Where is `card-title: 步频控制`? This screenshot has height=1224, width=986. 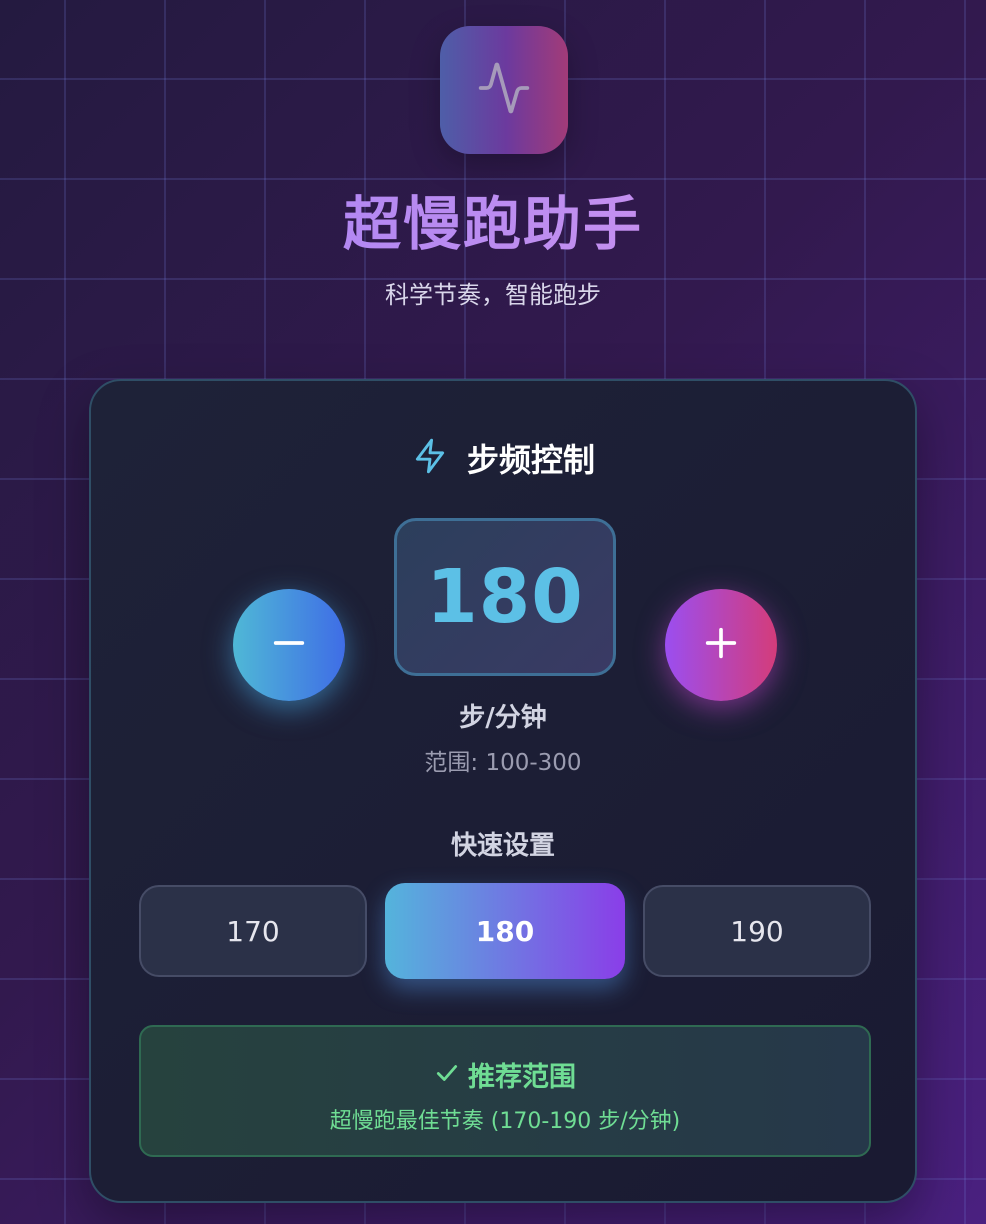 card-title: 步频控制 is located at coordinates (530, 460).